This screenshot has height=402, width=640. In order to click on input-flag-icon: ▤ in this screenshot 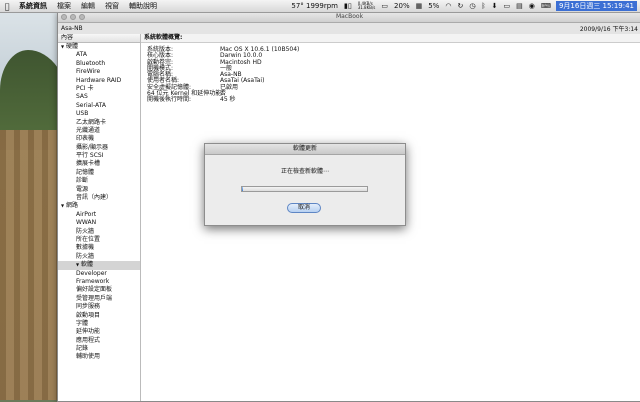, I will do `click(519, 6)`.